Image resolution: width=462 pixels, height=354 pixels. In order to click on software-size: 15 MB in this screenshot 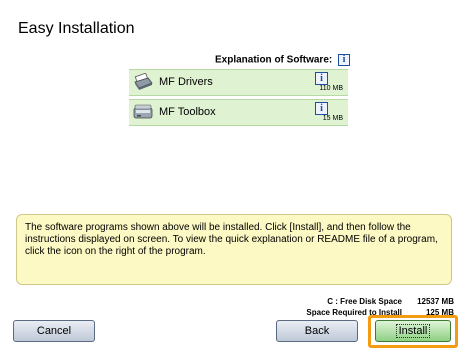, I will do `click(332, 118)`.